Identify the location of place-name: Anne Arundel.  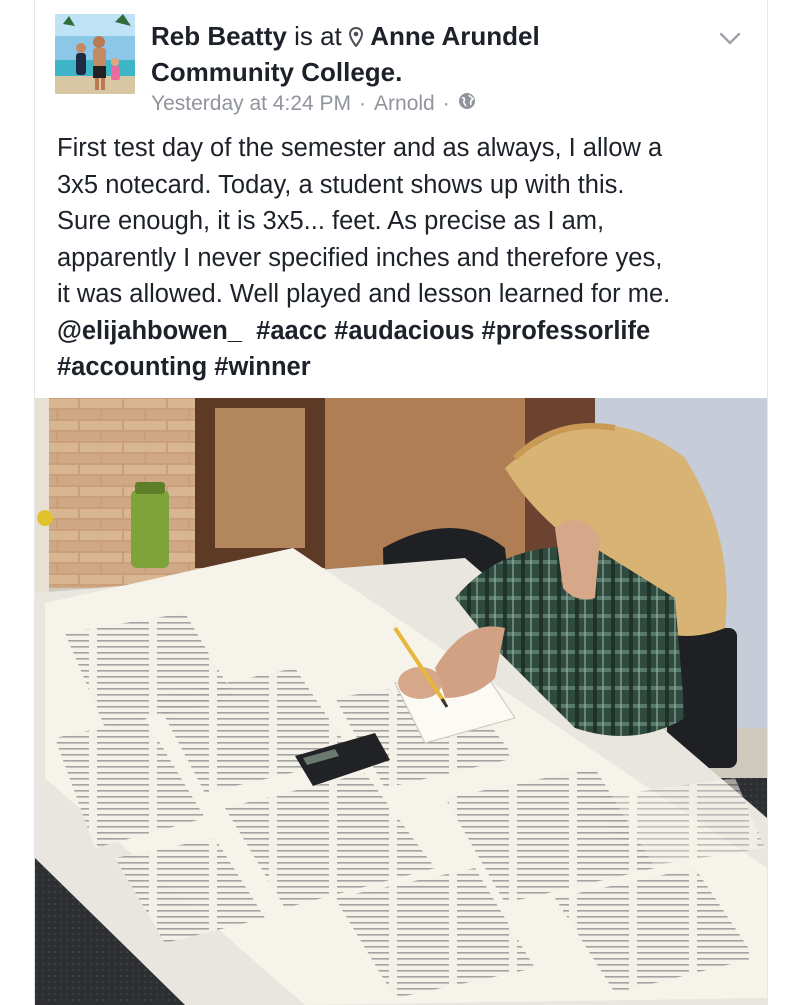
(454, 36).